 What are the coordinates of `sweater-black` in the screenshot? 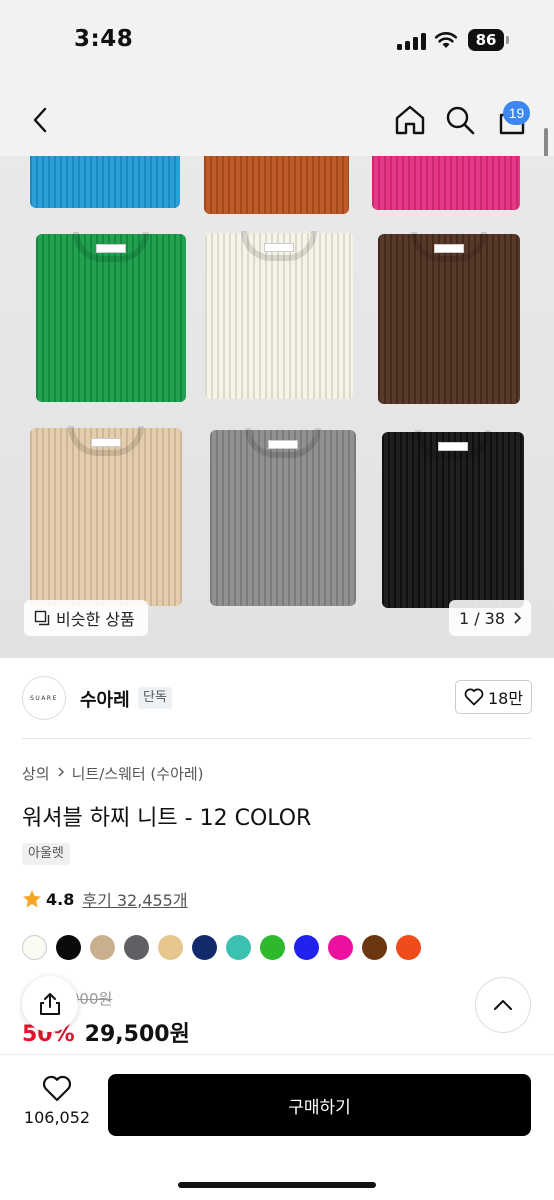 It's located at (453, 519).